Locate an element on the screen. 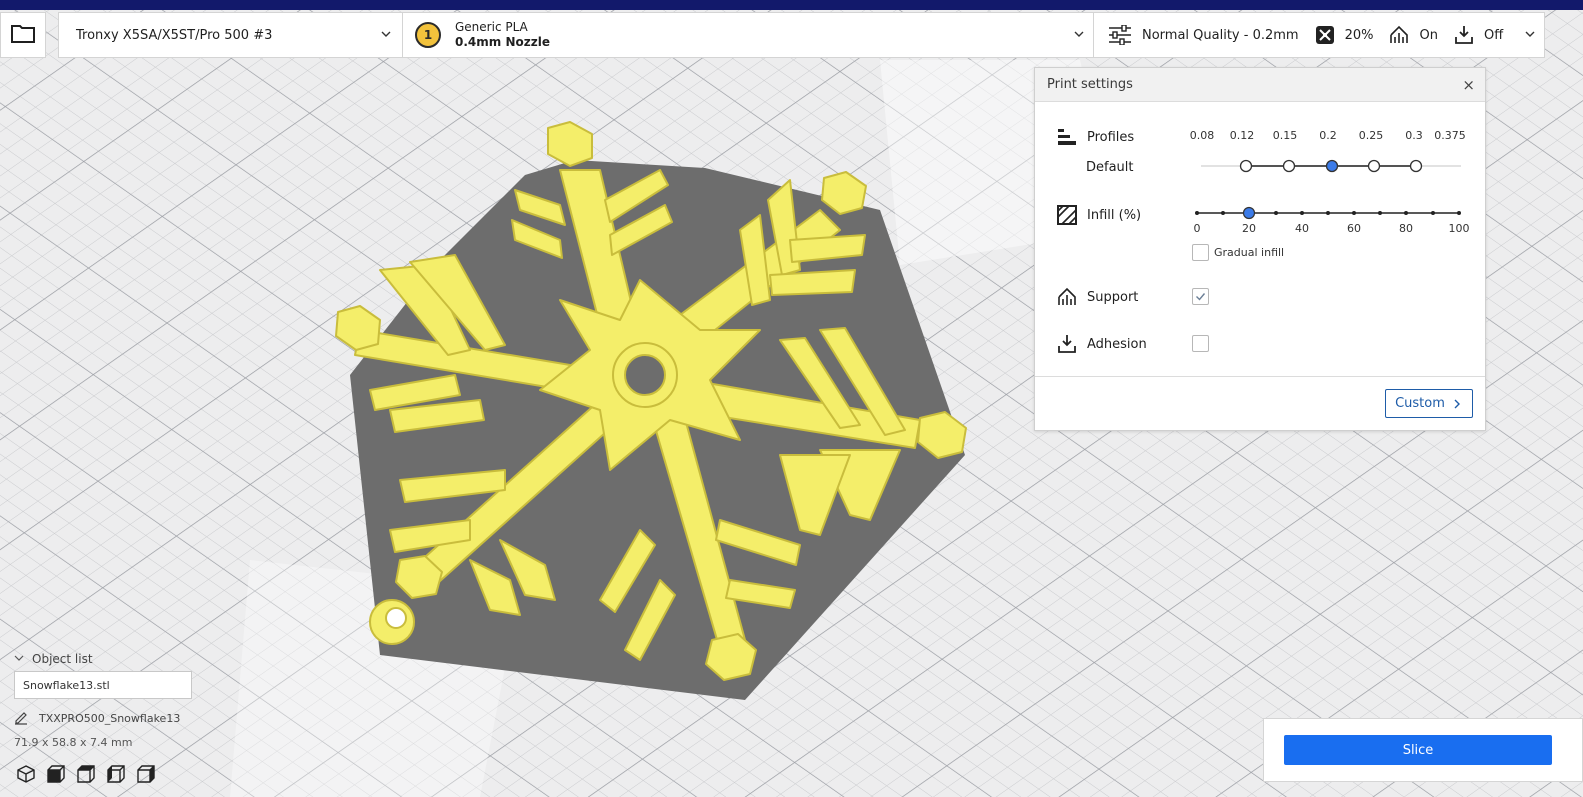  quality-summary: Normal Quality - 0.2mm is located at coordinates (1203, 35).